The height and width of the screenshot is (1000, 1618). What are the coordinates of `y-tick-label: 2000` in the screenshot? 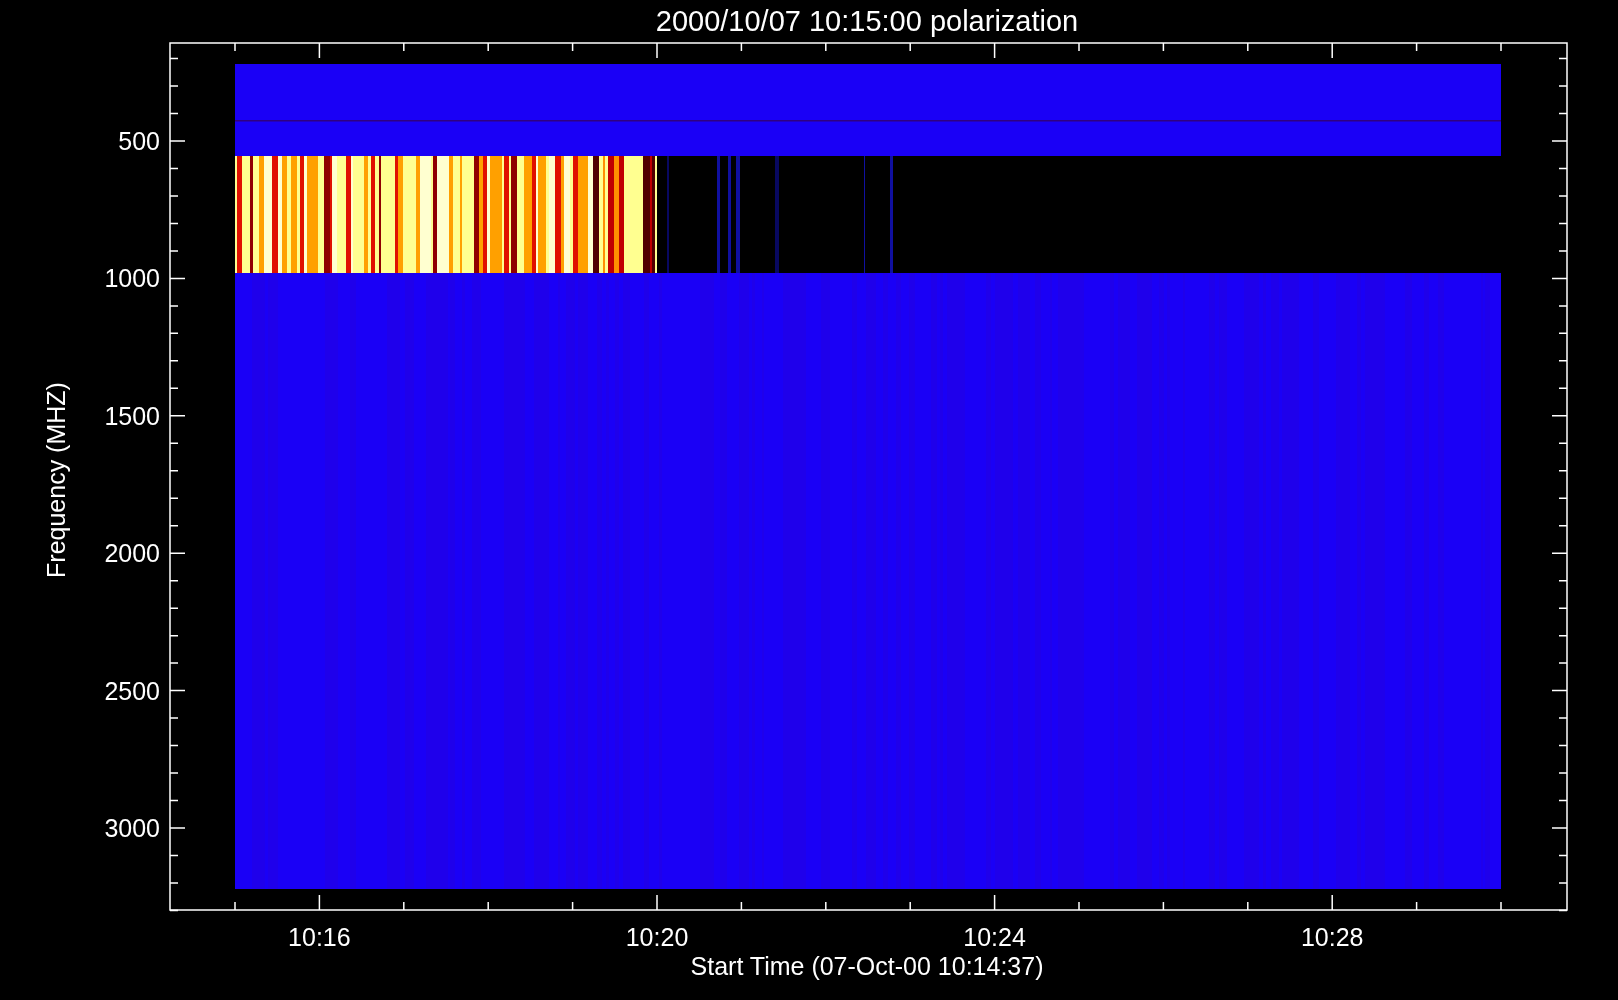 It's located at (132, 553).